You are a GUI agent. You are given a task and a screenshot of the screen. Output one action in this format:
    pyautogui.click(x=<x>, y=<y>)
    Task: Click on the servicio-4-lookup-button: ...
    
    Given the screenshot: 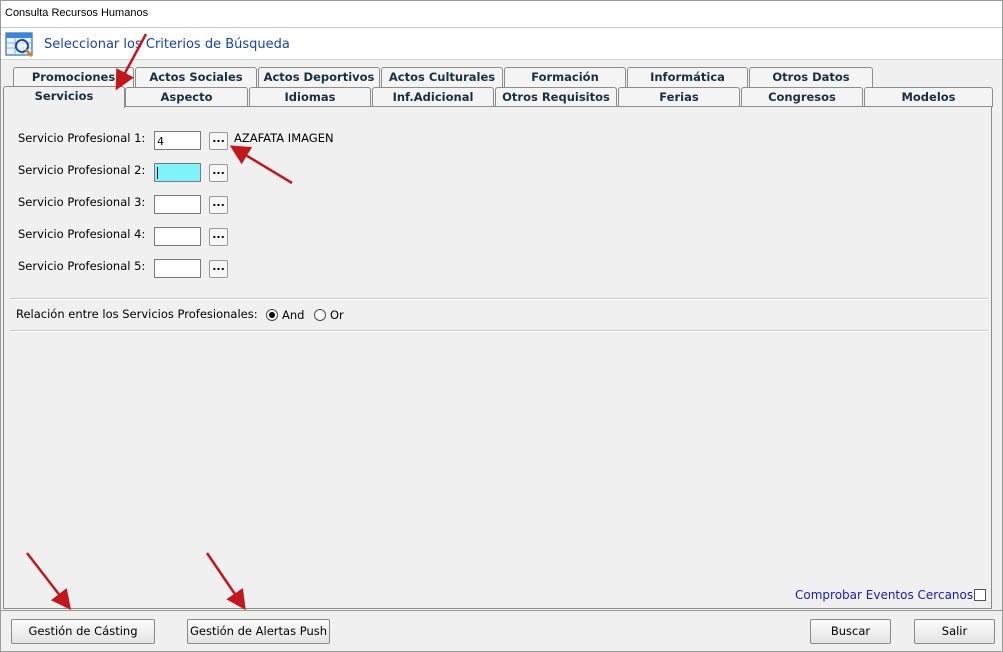 What is the action you would take?
    pyautogui.click(x=218, y=237)
    